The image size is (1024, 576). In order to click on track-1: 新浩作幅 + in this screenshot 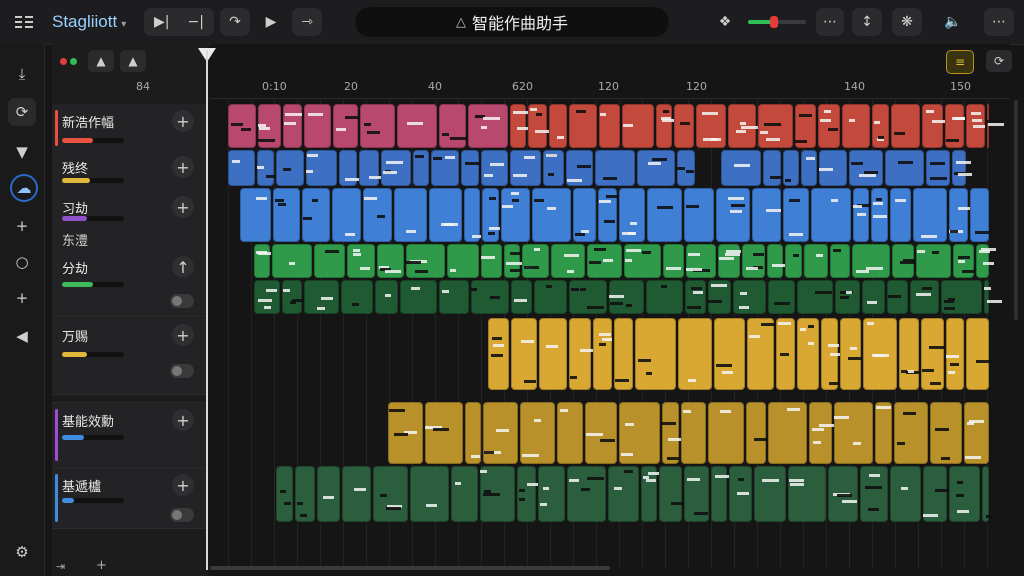, I will do `click(129, 127)`.